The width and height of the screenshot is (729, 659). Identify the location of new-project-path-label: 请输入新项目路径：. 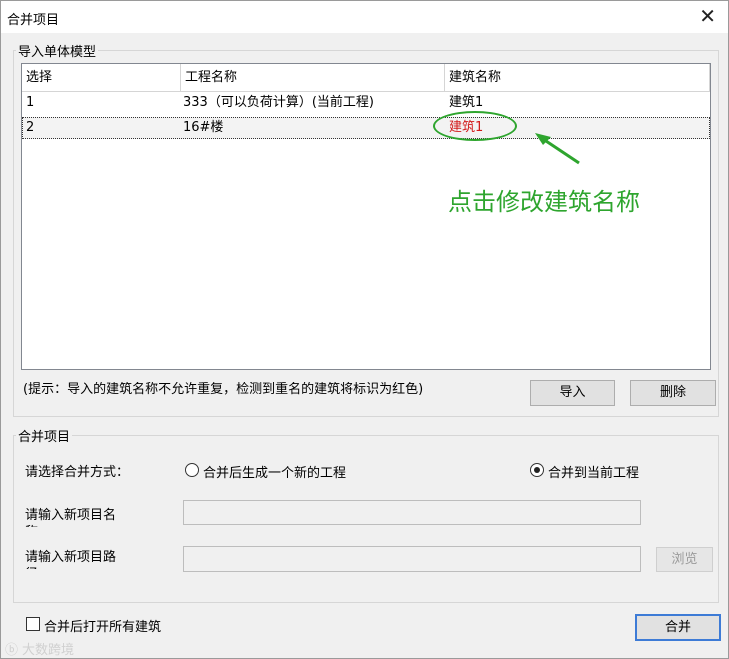
(71, 559).